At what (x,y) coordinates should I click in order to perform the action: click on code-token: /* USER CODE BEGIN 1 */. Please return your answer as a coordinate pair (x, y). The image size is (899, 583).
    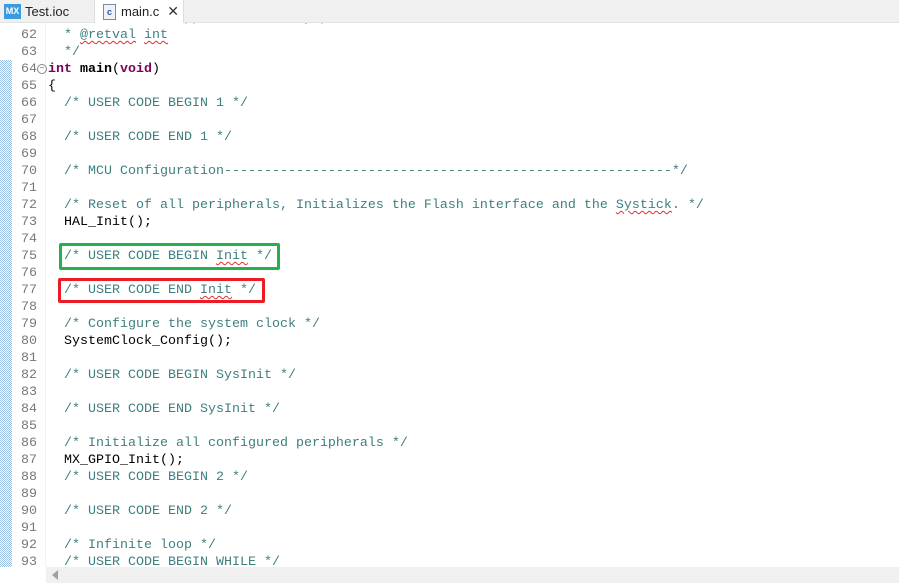
    Looking at the image, I should click on (148, 103).